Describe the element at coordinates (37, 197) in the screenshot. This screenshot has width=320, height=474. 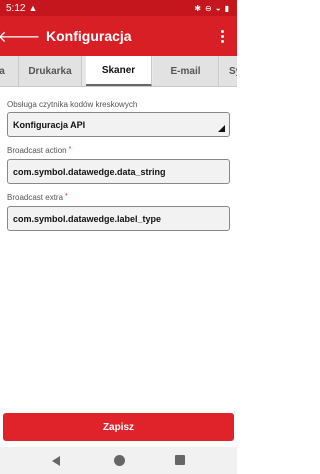
I see `broadcast-extra-label: Broadcast extra *` at that location.